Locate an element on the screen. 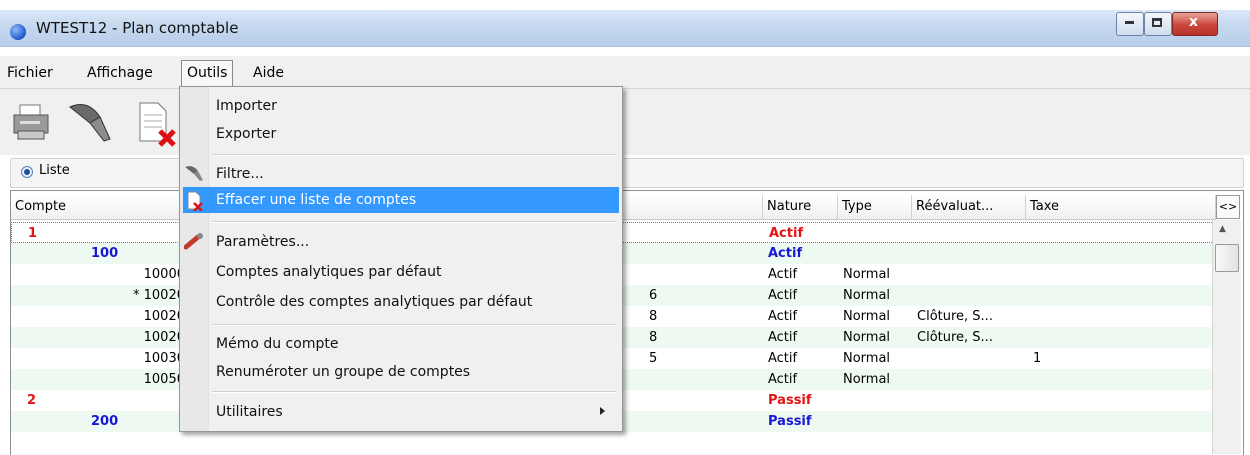 This screenshot has height=455, width=1250. cell-libelle-partial: 5 is located at coordinates (653, 358).